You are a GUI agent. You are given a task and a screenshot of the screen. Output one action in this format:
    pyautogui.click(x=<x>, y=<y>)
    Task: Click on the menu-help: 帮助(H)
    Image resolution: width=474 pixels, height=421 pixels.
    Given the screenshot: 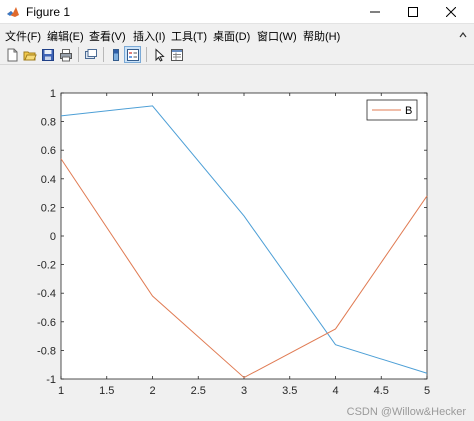 What is the action you would take?
    pyautogui.click(x=321, y=36)
    